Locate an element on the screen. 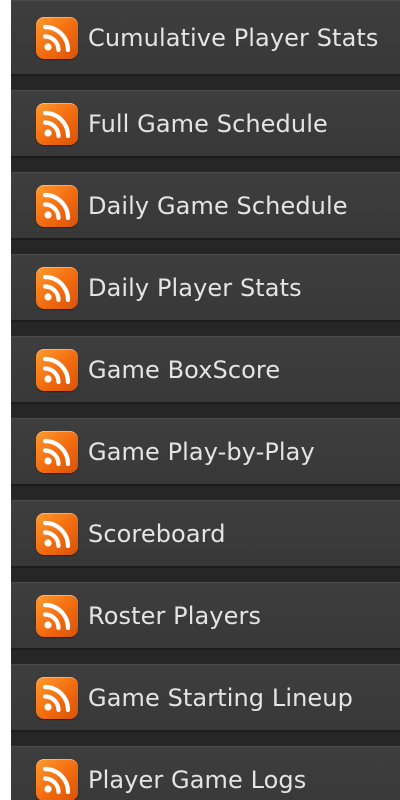 The image size is (400, 800). feed-item-cumulative-player-stats: Cumulative Player Stats is located at coordinates (205, 38).